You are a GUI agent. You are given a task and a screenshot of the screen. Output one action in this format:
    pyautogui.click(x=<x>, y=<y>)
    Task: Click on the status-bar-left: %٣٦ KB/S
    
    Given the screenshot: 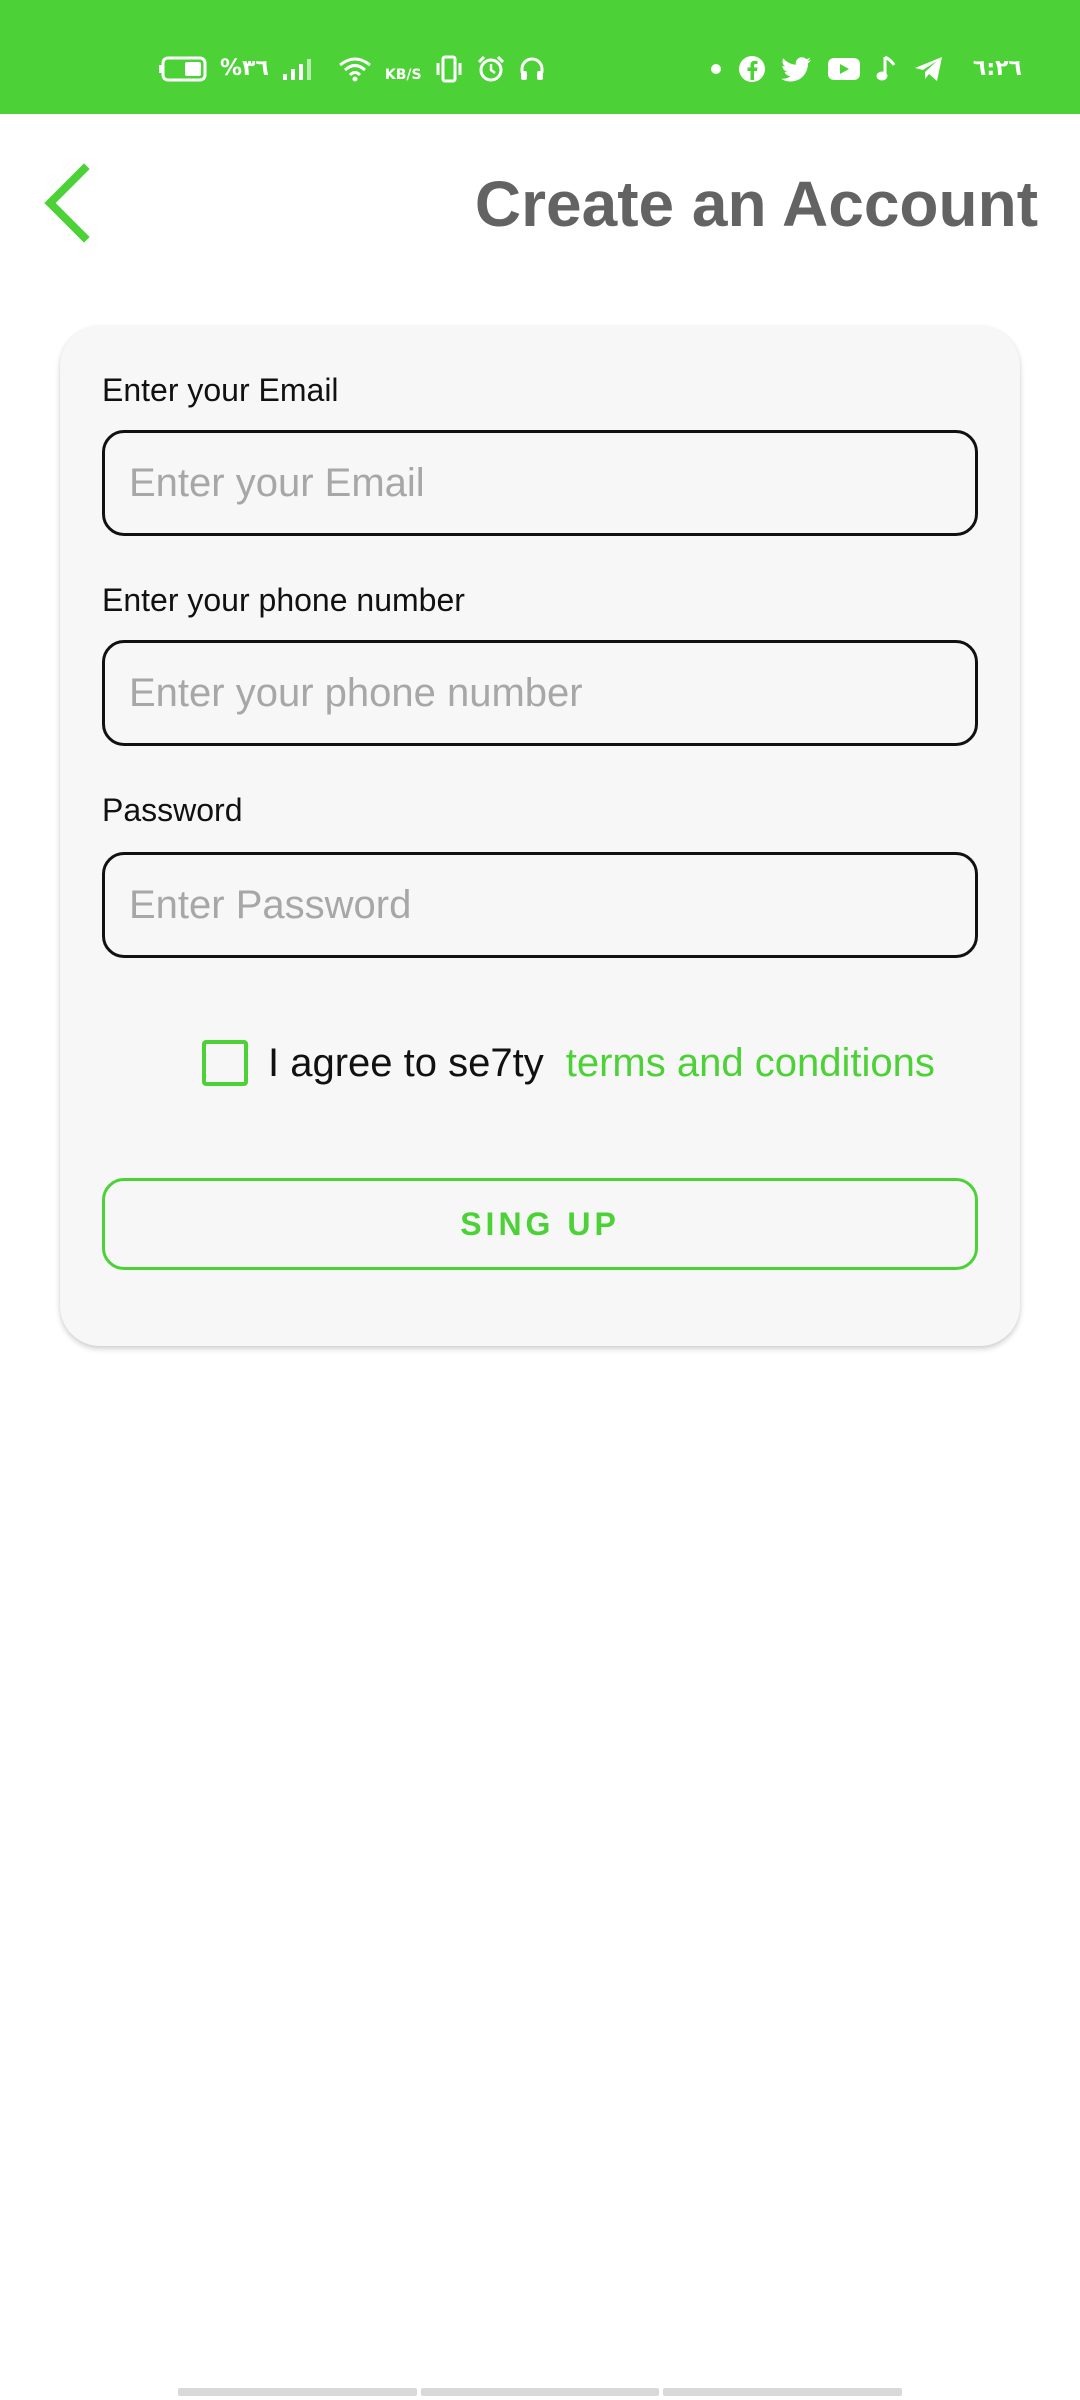 What is the action you would take?
    pyautogui.click(x=352, y=69)
    